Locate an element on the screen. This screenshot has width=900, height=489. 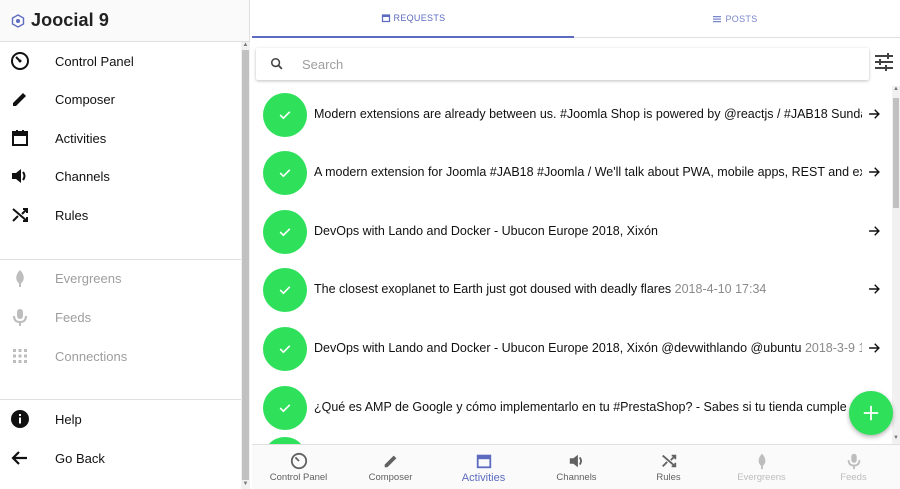
bottom-nav-label: Composer is located at coordinates (390, 477).